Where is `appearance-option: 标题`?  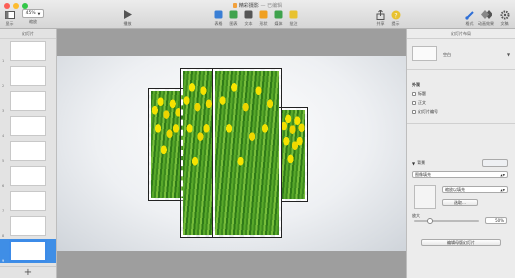 appearance-option: 标题 is located at coordinates (419, 94).